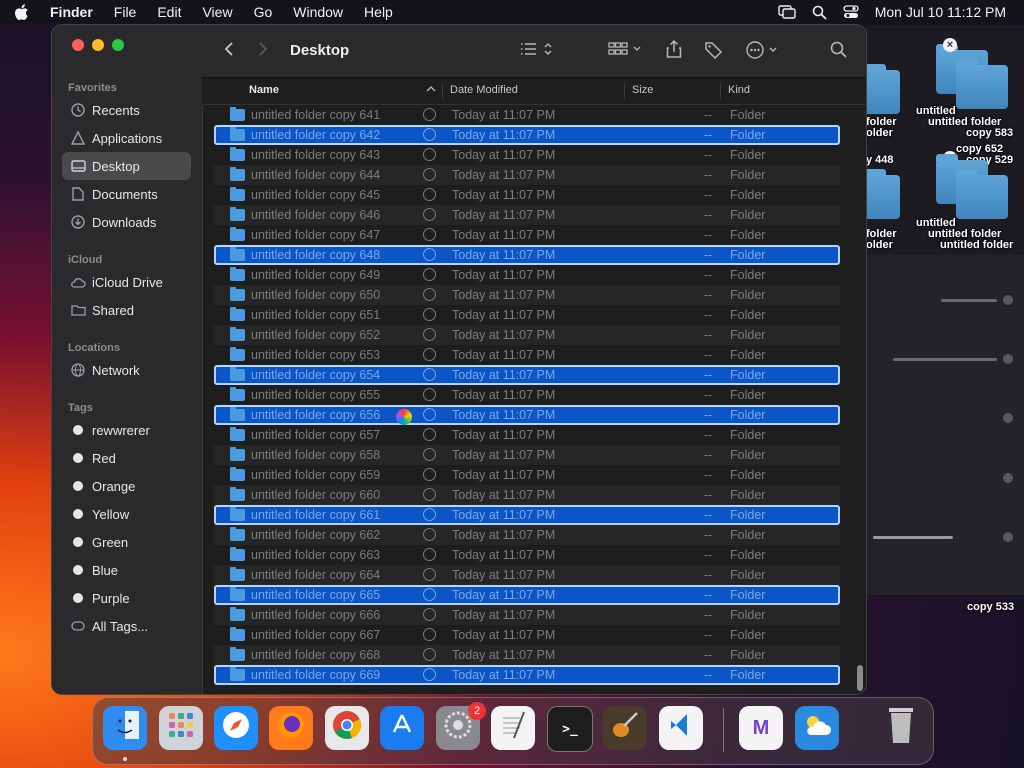 The image size is (1024, 768). I want to click on textedit-app, so click(513, 728).